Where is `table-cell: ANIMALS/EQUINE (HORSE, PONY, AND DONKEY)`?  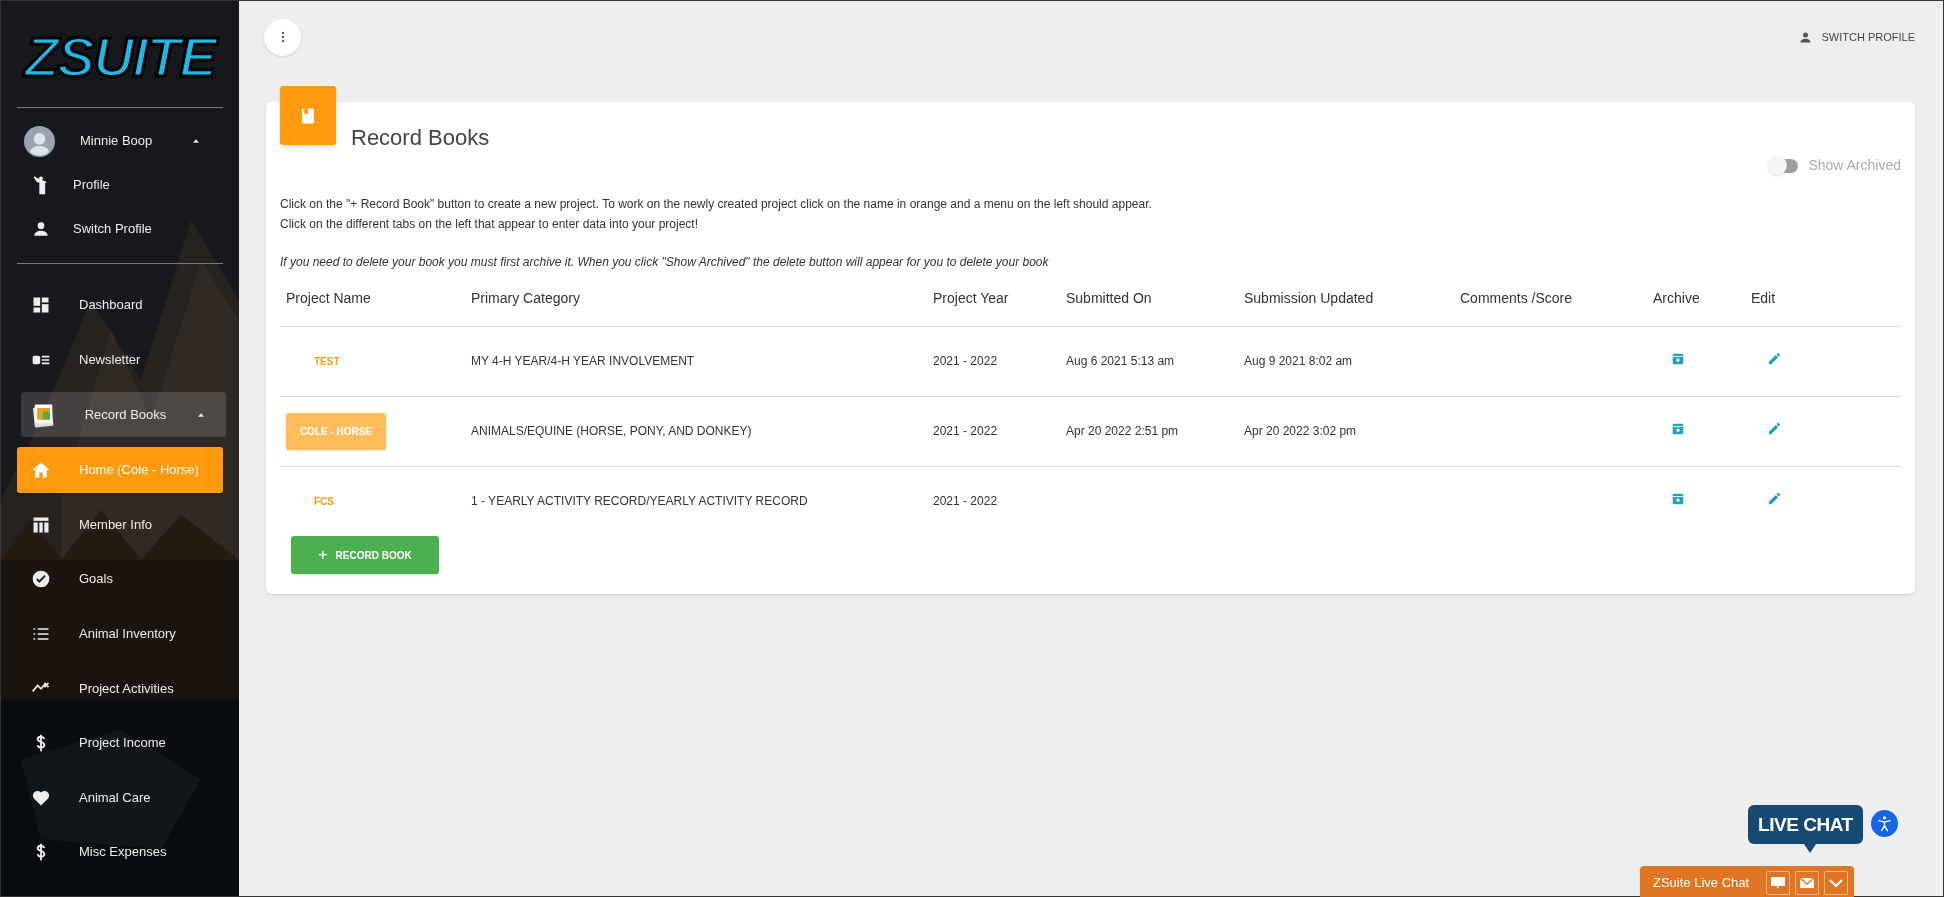 table-cell: ANIMALS/EQUINE (HORSE, PONY, AND DONKEY) is located at coordinates (611, 431).